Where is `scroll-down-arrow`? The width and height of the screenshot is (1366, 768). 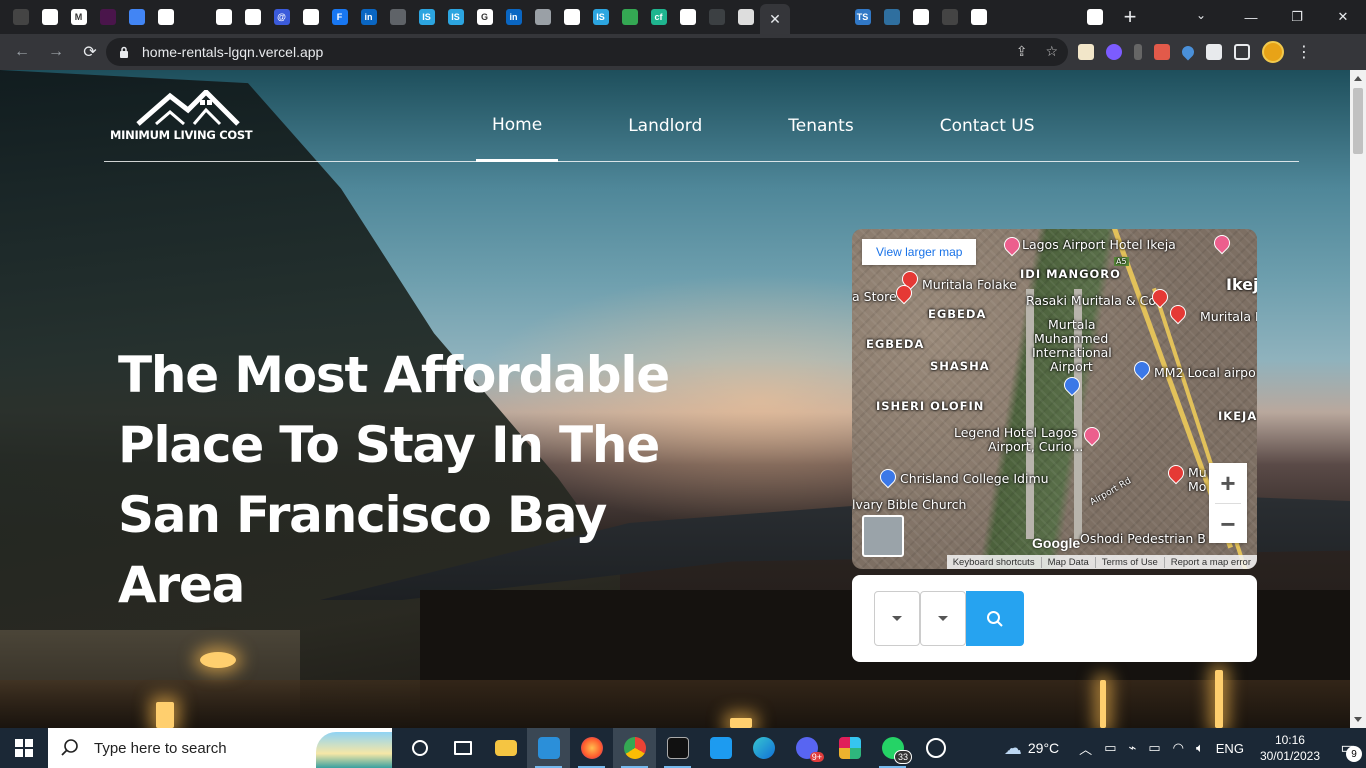 scroll-down-arrow is located at coordinates (1358, 719).